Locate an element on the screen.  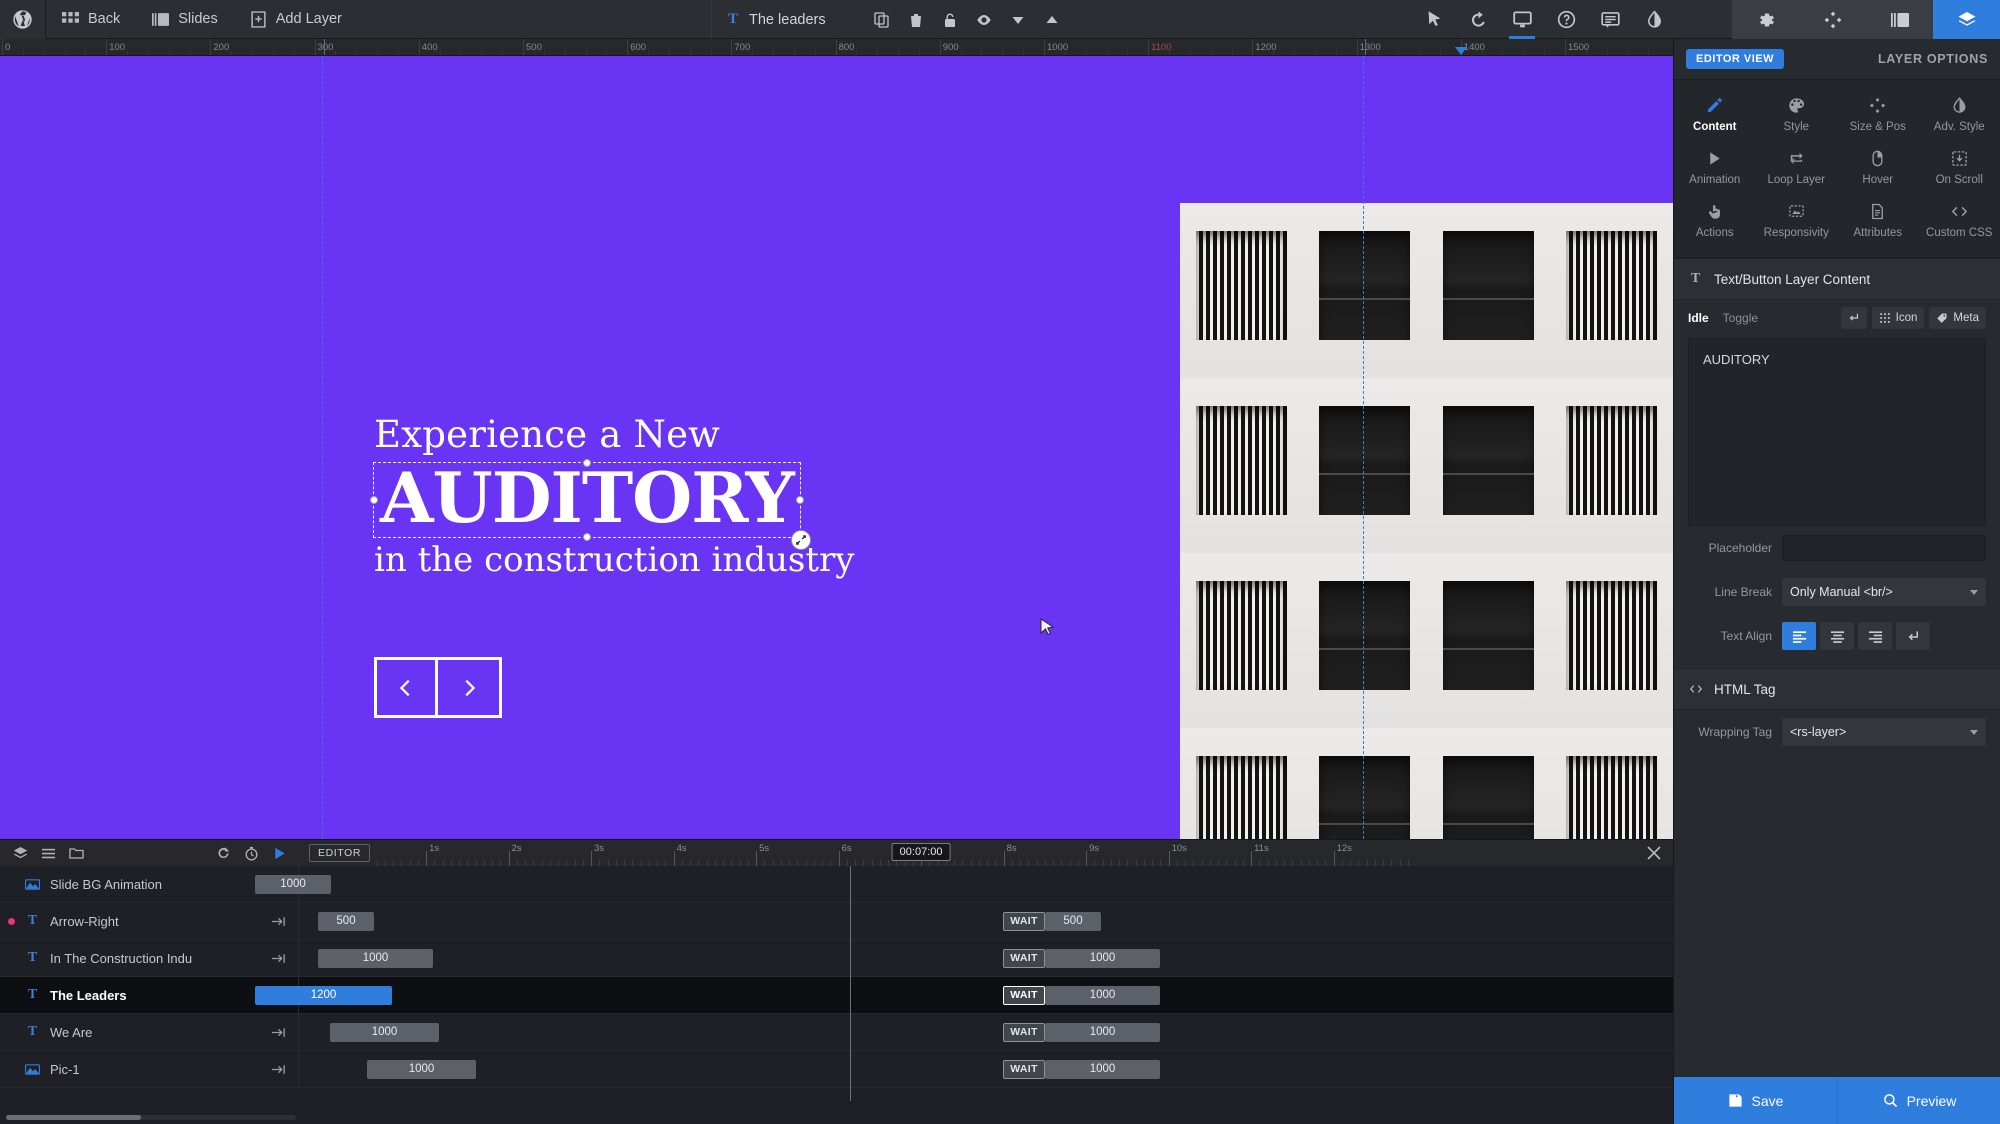
placeholder-input is located at coordinates (1884, 548).